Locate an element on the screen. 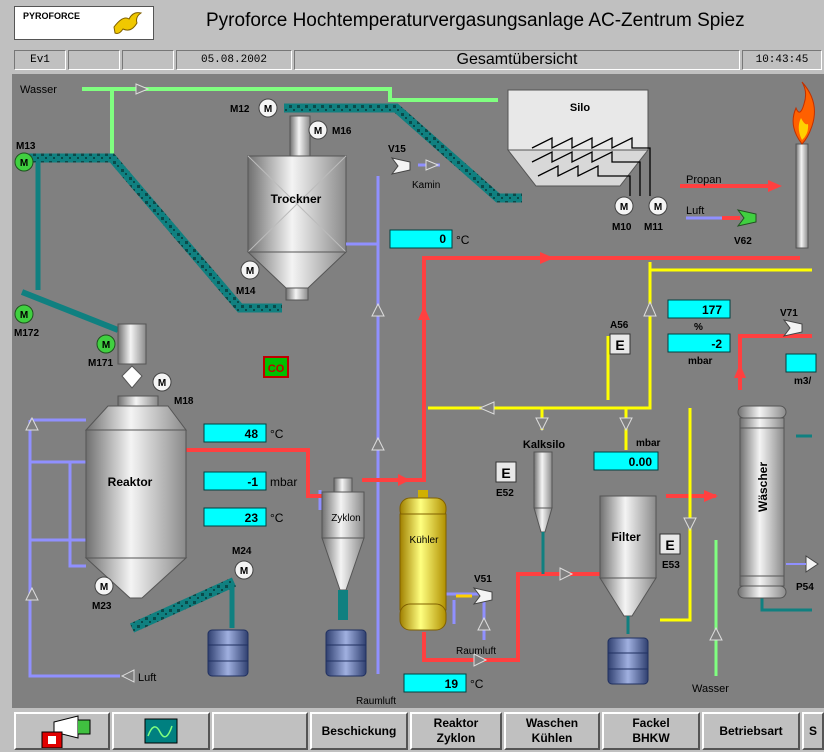  motor-m172: M is located at coordinates (24, 314).